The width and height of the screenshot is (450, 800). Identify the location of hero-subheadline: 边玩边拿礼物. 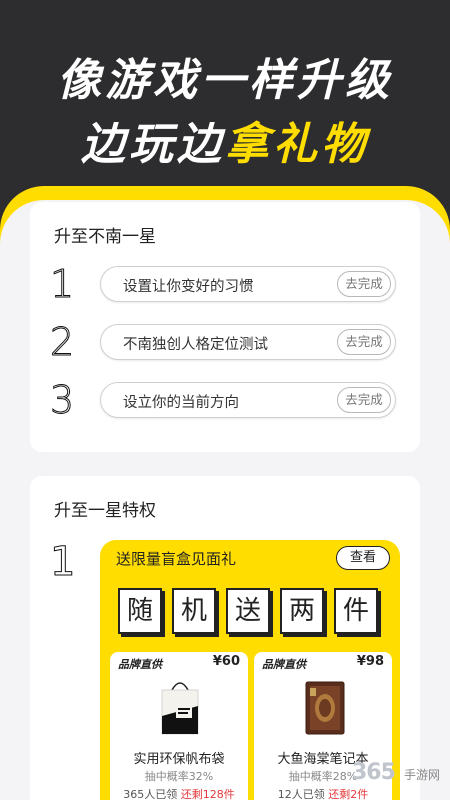
(225, 140).